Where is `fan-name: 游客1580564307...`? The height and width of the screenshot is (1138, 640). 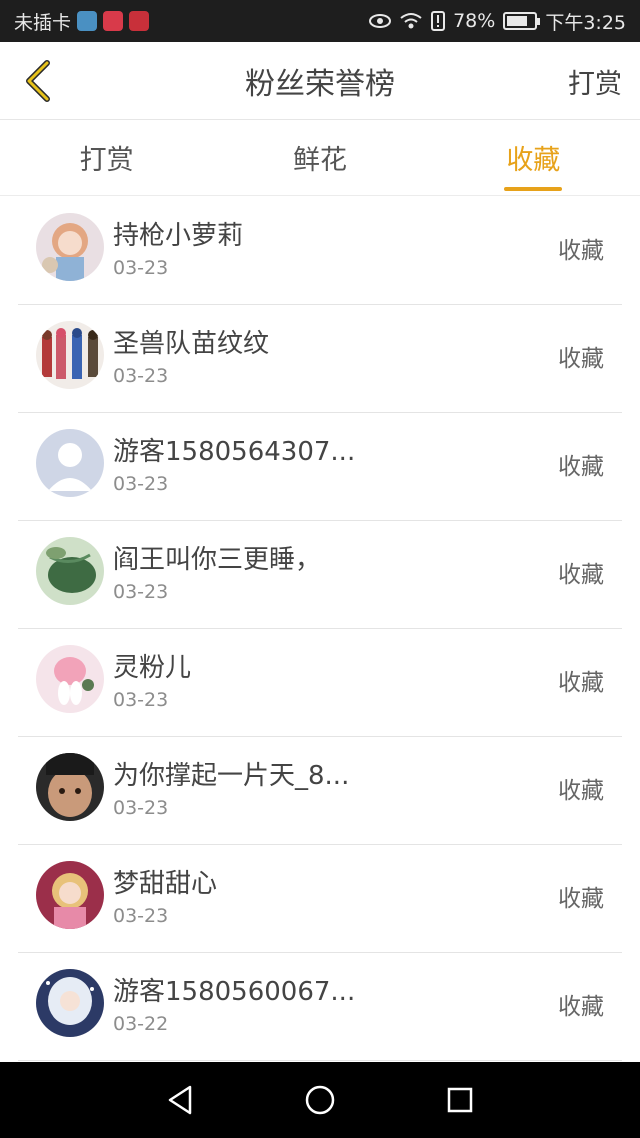 fan-name: 游客1580564307... is located at coordinates (234, 452).